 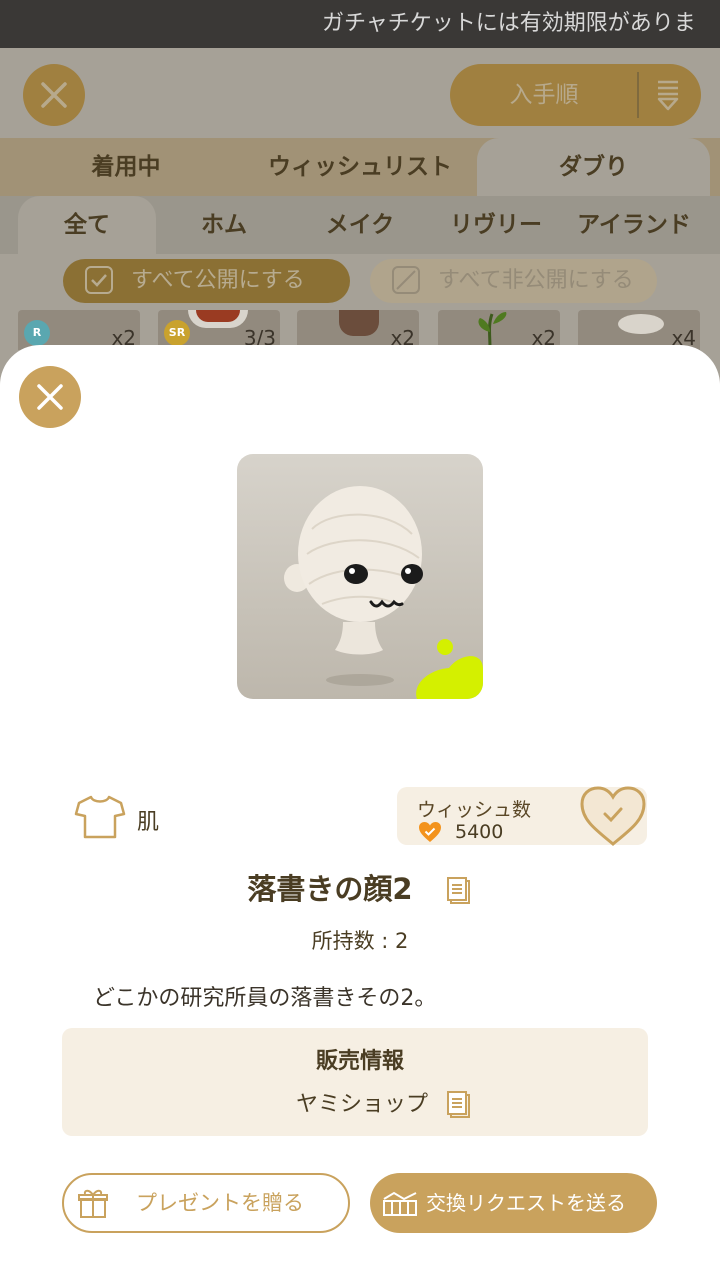 What do you see at coordinates (359, 1061) in the screenshot?
I see `sales-info-title: 販売情報` at bounding box center [359, 1061].